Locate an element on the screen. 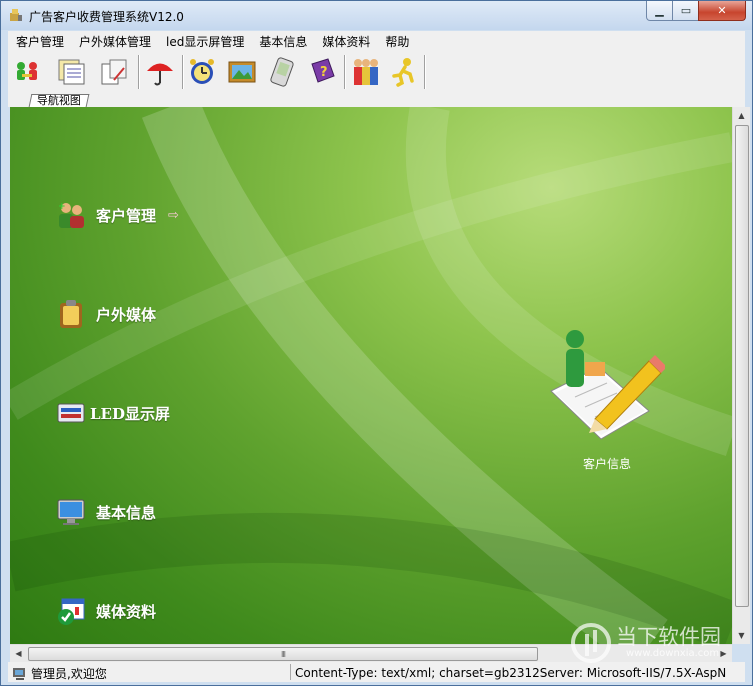 The image size is (753, 686). nav-media-data: 媒体资料 is located at coordinates (105, 611).